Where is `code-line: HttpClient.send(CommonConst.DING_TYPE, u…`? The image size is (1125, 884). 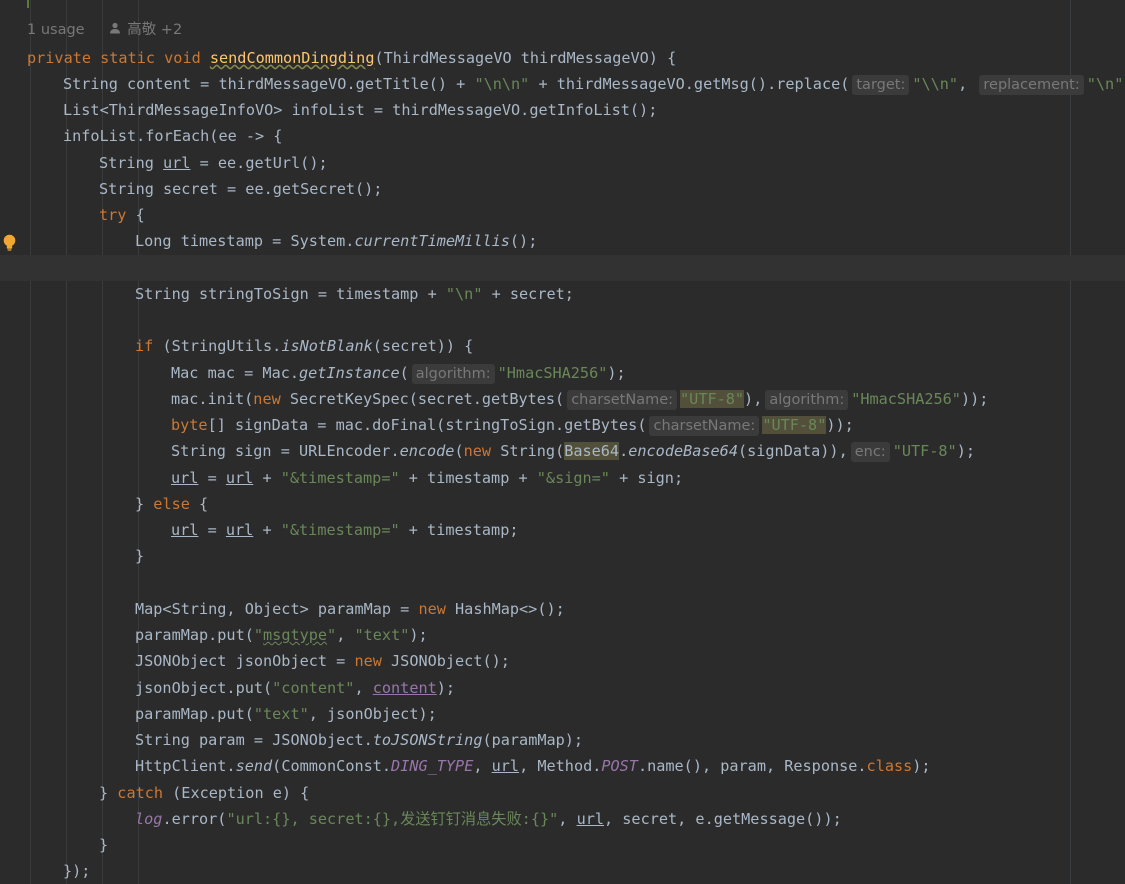
code-line: HttpClient.send(CommonConst.DING_TYPE, u… is located at coordinates (533, 766).